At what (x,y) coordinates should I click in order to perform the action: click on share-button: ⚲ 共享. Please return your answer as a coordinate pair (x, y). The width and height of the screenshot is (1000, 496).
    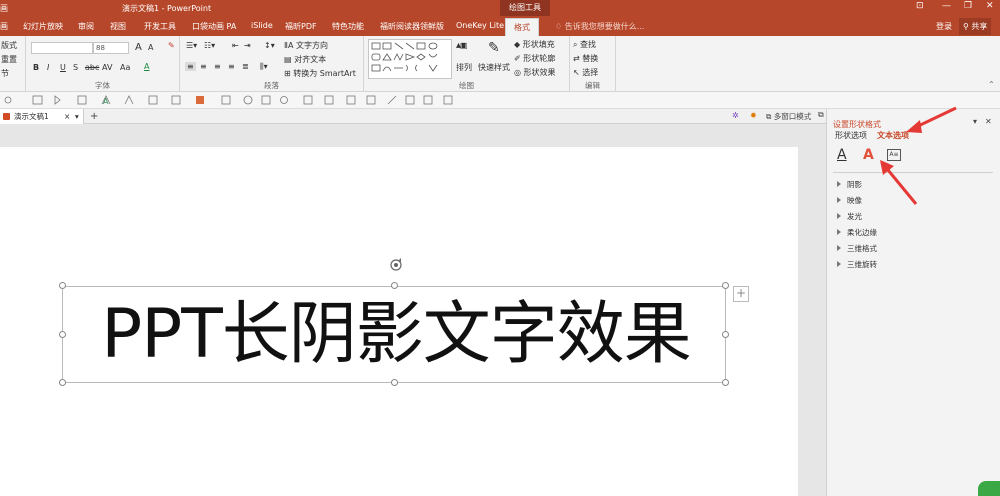
    Looking at the image, I should click on (975, 26).